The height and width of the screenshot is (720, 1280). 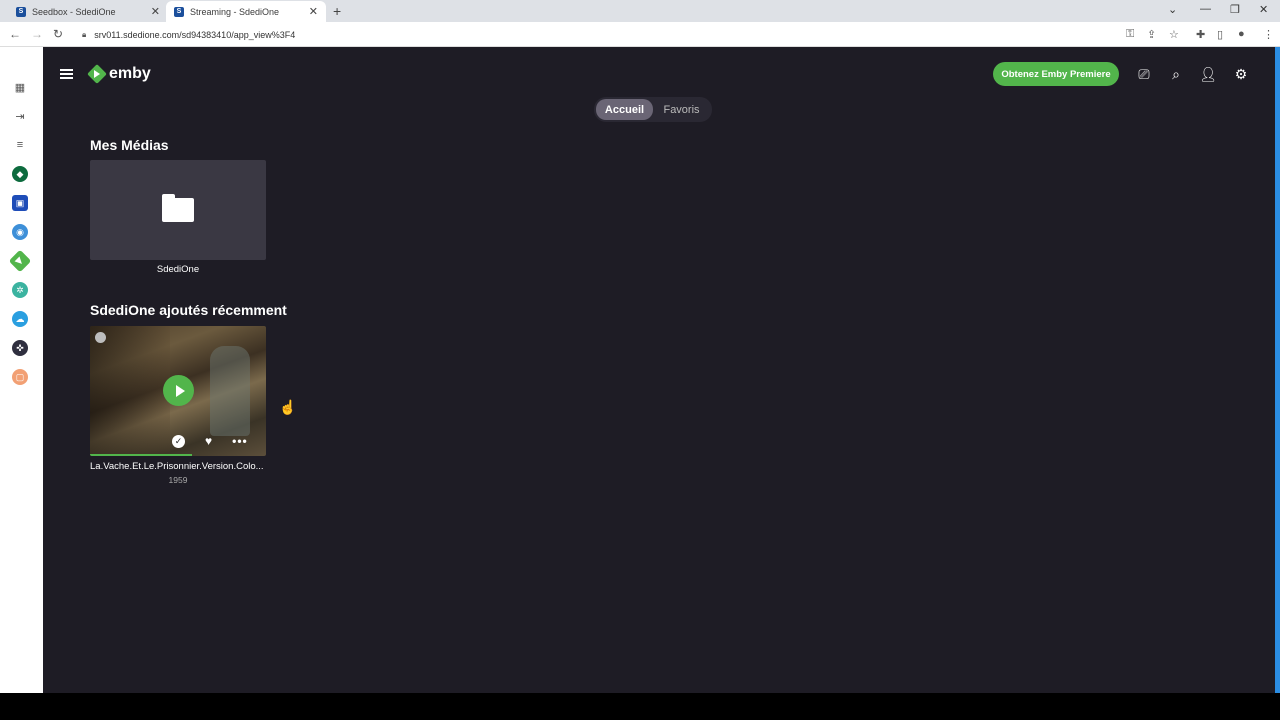 I want to click on browser-tab-seedbox: S Seedbox - SdediOne ✕, so click(x=88, y=11).